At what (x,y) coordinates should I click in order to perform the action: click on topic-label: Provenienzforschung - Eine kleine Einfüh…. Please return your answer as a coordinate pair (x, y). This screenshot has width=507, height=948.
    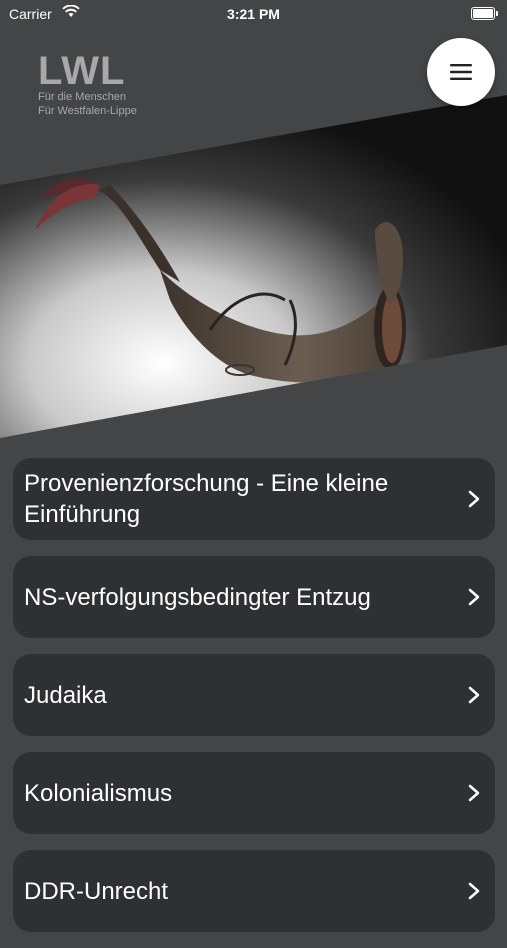
    Looking at the image, I should click on (206, 499).